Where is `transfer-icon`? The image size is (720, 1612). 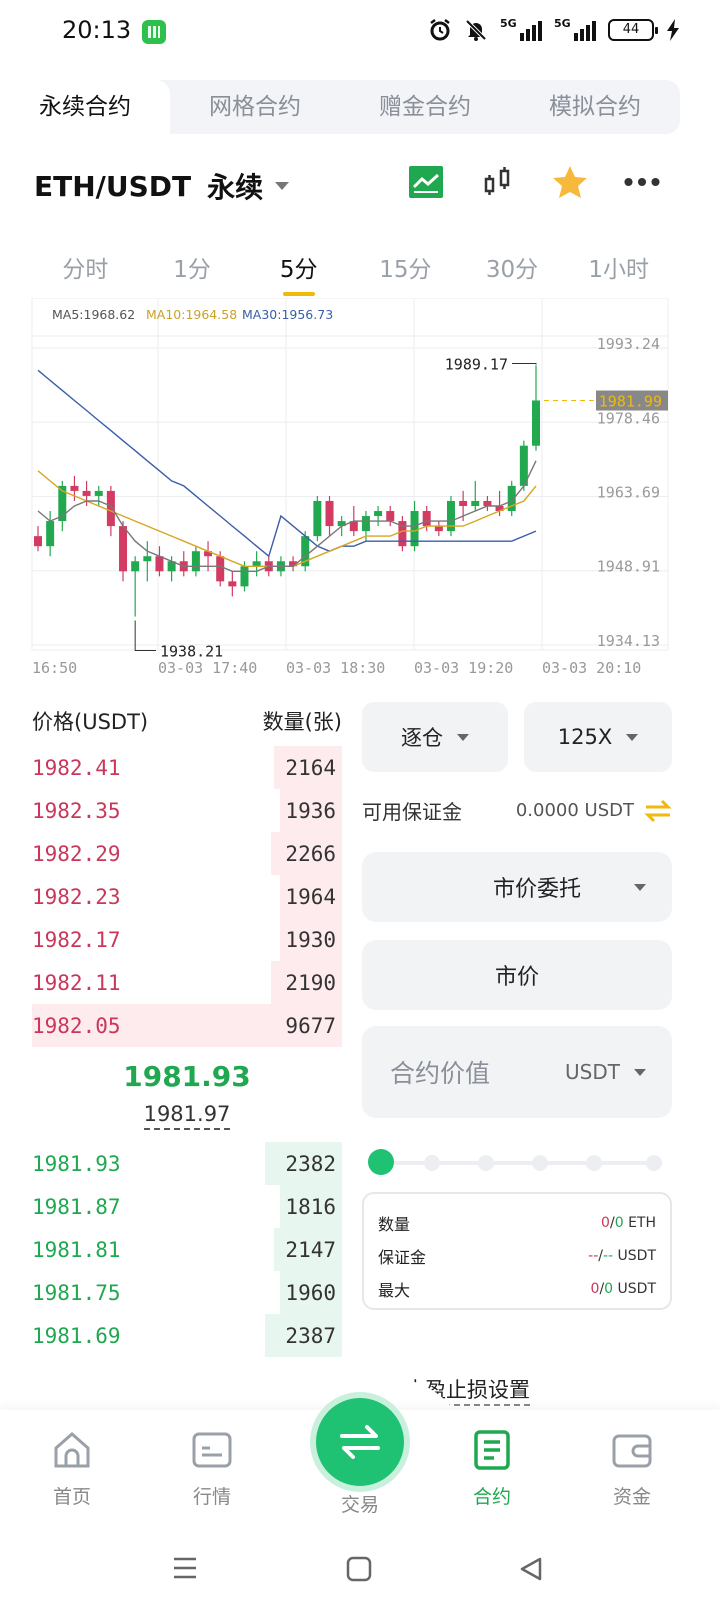
transfer-icon is located at coordinates (658, 811).